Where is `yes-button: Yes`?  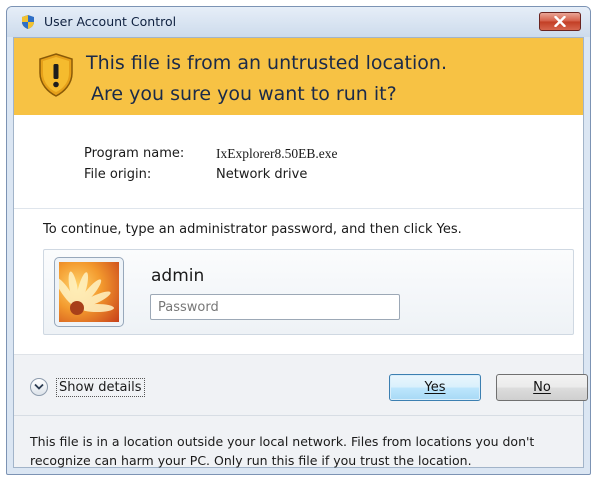
yes-button: Yes is located at coordinates (435, 387).